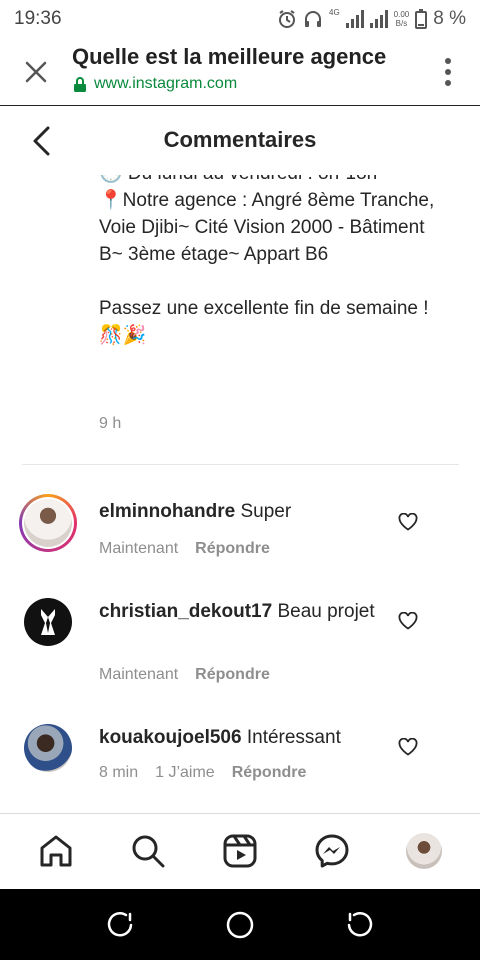  What do you see at coordinates (360, 925) in the screenshot?
I see `back-icon` at bounding box center [360, 925].